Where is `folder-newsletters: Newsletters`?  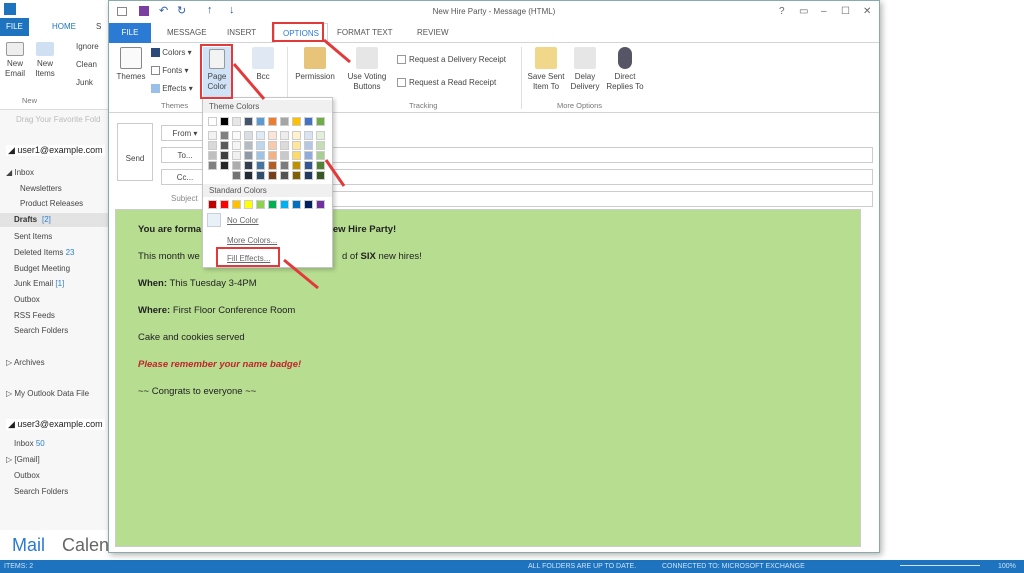 folder-newsletters: Newsletters is located at coordinates (41, 188).